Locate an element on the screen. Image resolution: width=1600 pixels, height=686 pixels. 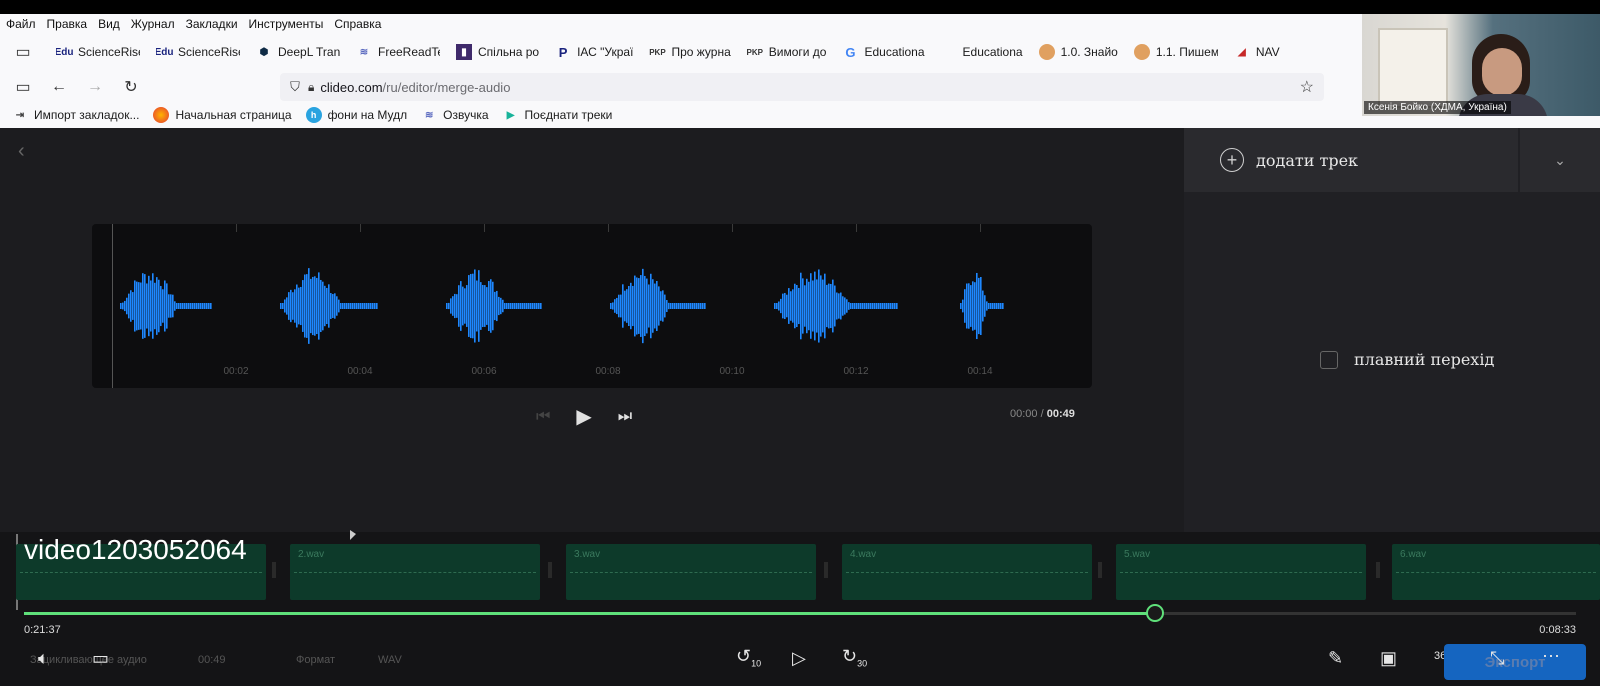
export-button: Экспорт is located at coordinates (1515, 662).